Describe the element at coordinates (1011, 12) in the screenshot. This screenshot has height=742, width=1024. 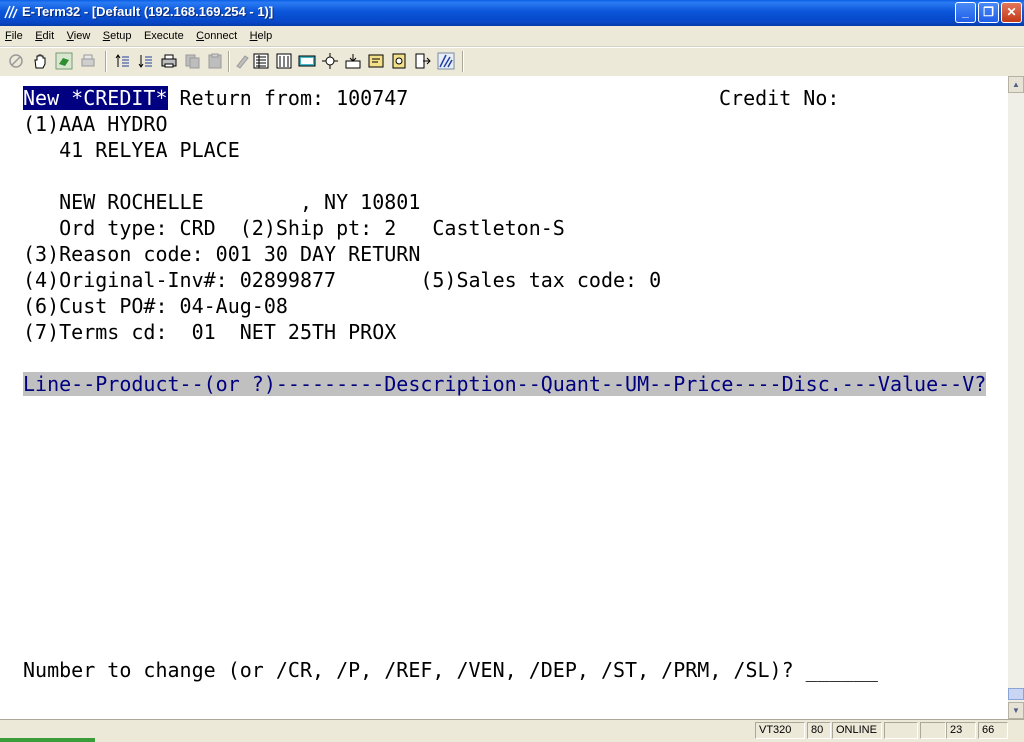
I see `close-button: ✕` at that location.